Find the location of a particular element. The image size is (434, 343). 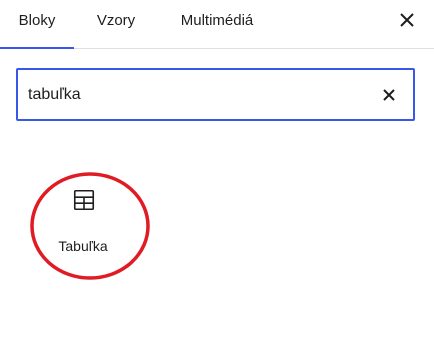

tab-media: Multimédiá is located at coordinates (217, 24).